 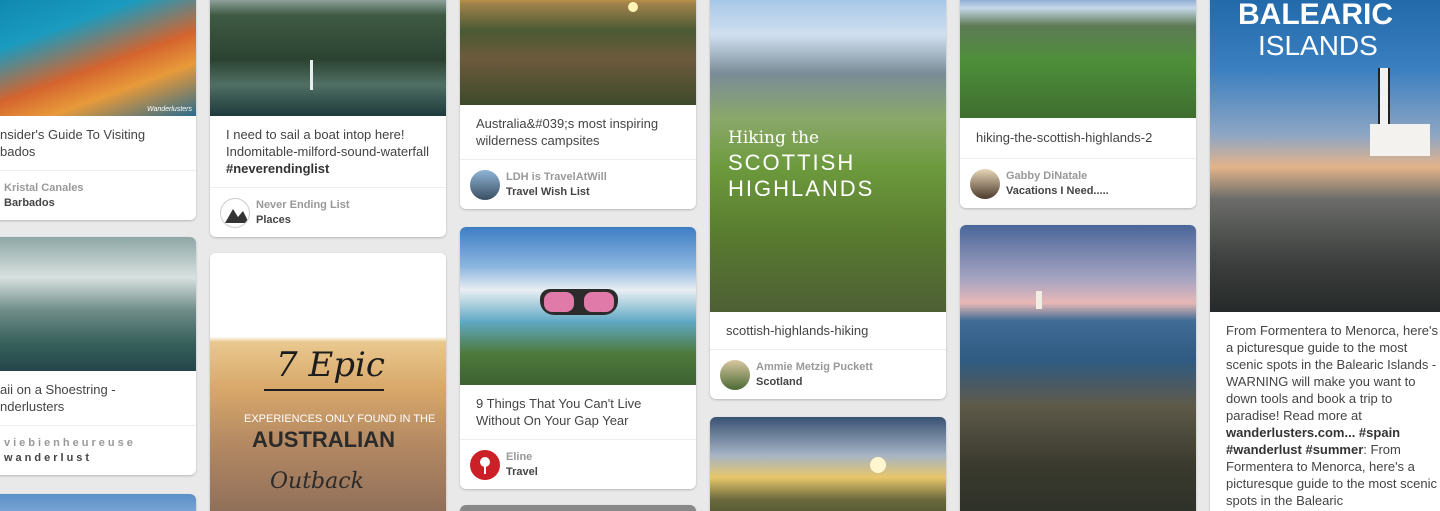 What do you see at coordinates (169, 109) in the screenshot?
I see `watermark: Wanderlusters` at bounding box center [169, 109].